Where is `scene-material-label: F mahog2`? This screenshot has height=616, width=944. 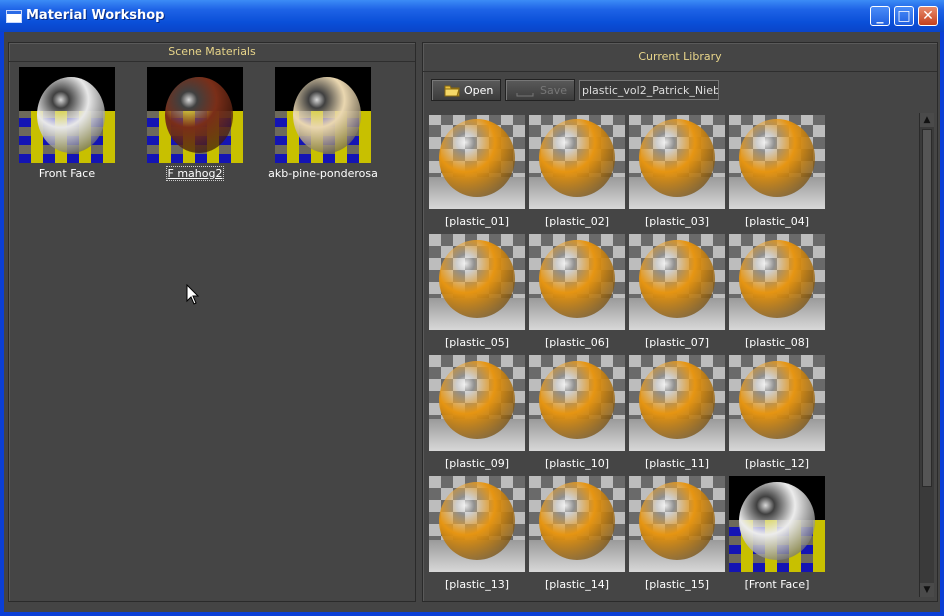 scene-material-label: F mahog2 is located at coordinates (195, 173).